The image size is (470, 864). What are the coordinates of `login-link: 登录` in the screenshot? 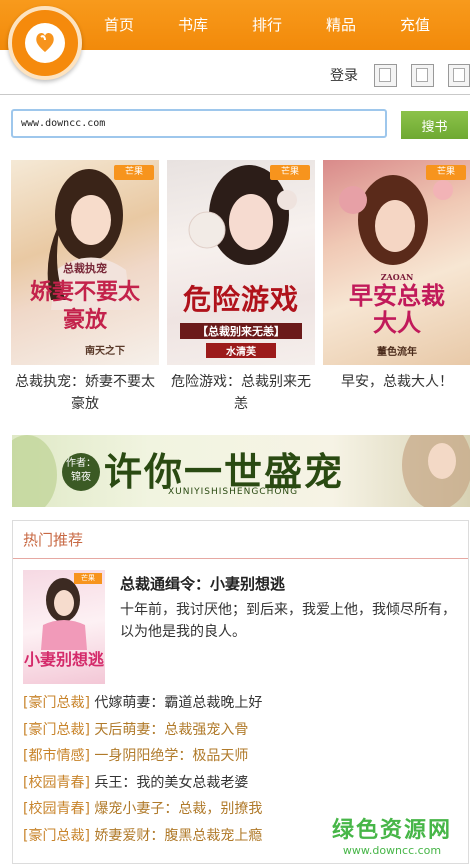 It's located at (344, 75).